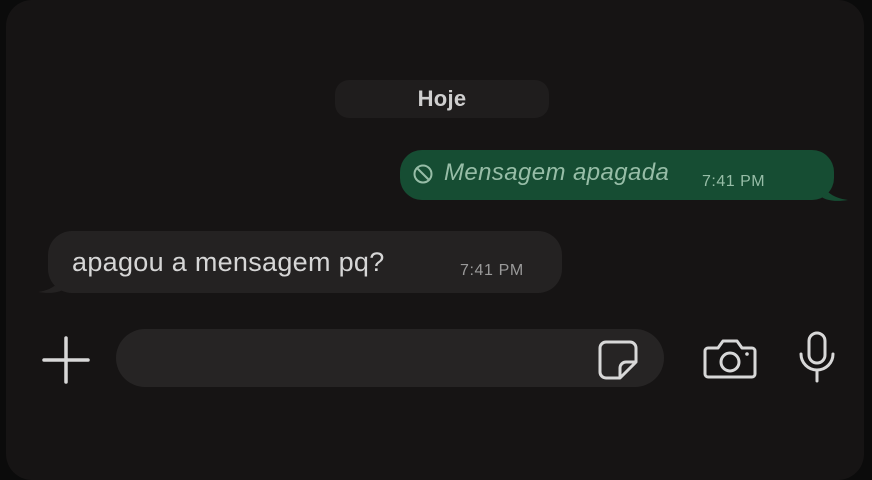 The width and height of the screenshot is (872, 480). Describe the element at coordinates (365, 359) in the screenshot. I see `message-input` at that location.